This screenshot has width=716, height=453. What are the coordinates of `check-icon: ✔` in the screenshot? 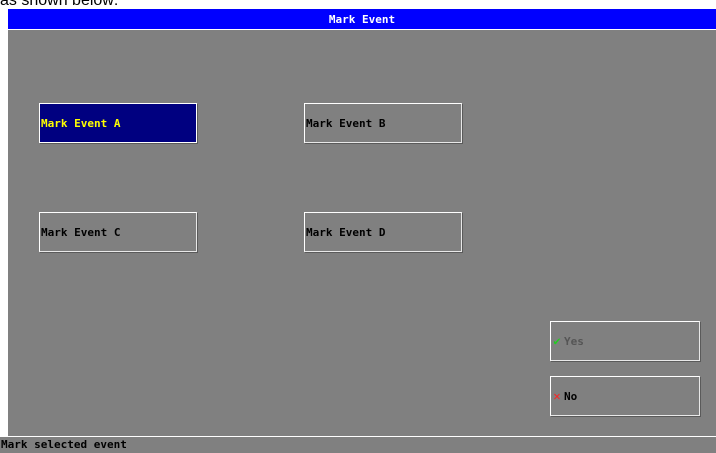 It's located at (557, 341).